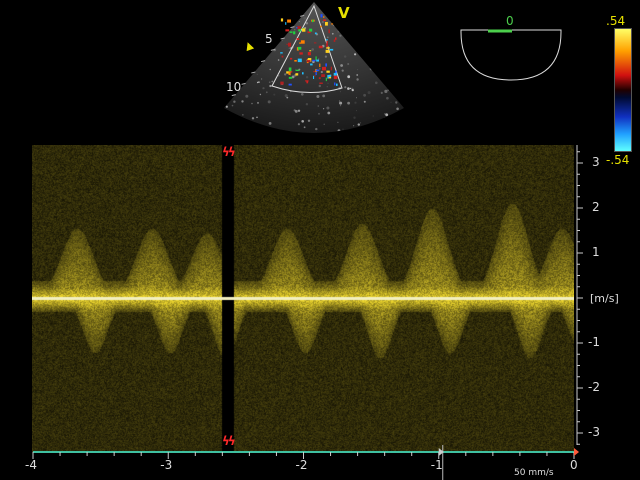 Image resolution: width=640 pixels, height=480 pixels. What do you see at coordinates (229, 152) in the screenshot?
I see `sync-marker-top-icon: ϟϟ` at bounding box center [229, 152].